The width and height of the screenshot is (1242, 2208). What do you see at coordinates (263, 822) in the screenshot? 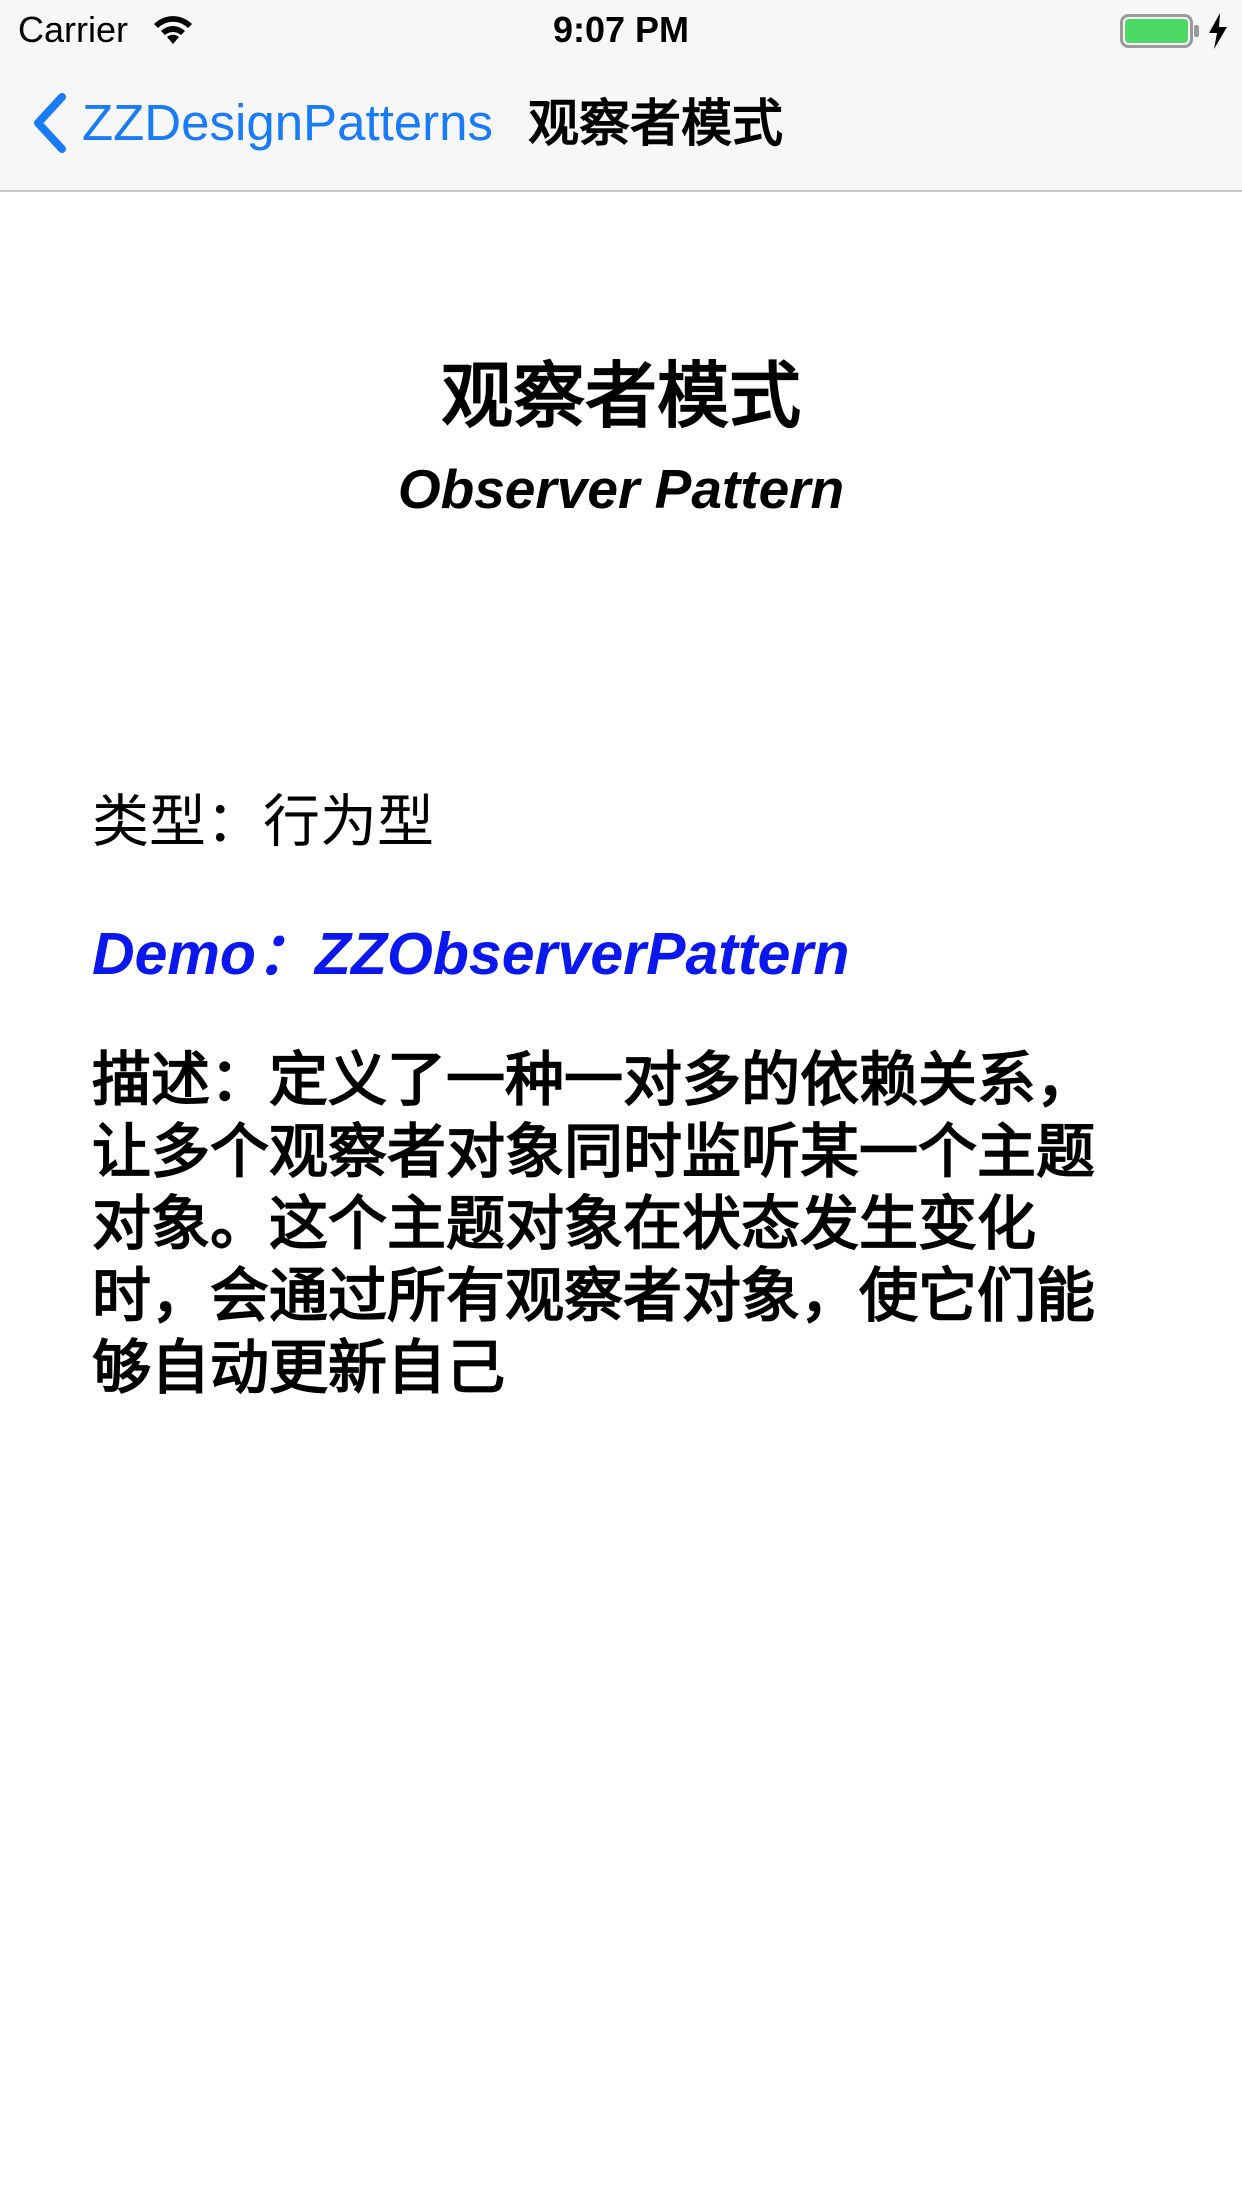
I see `pattern-type: 类型：行为型` at bounding box center [263, 822].